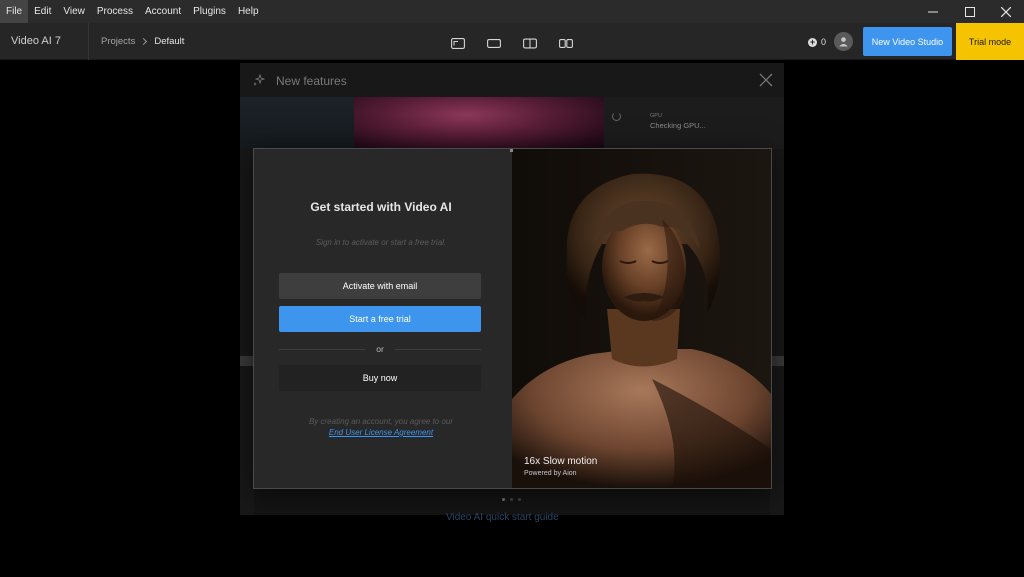 The width and height of the screenshot is (1024, 577). I want to click on breadcrumb-current: Default, so click(169, 41).